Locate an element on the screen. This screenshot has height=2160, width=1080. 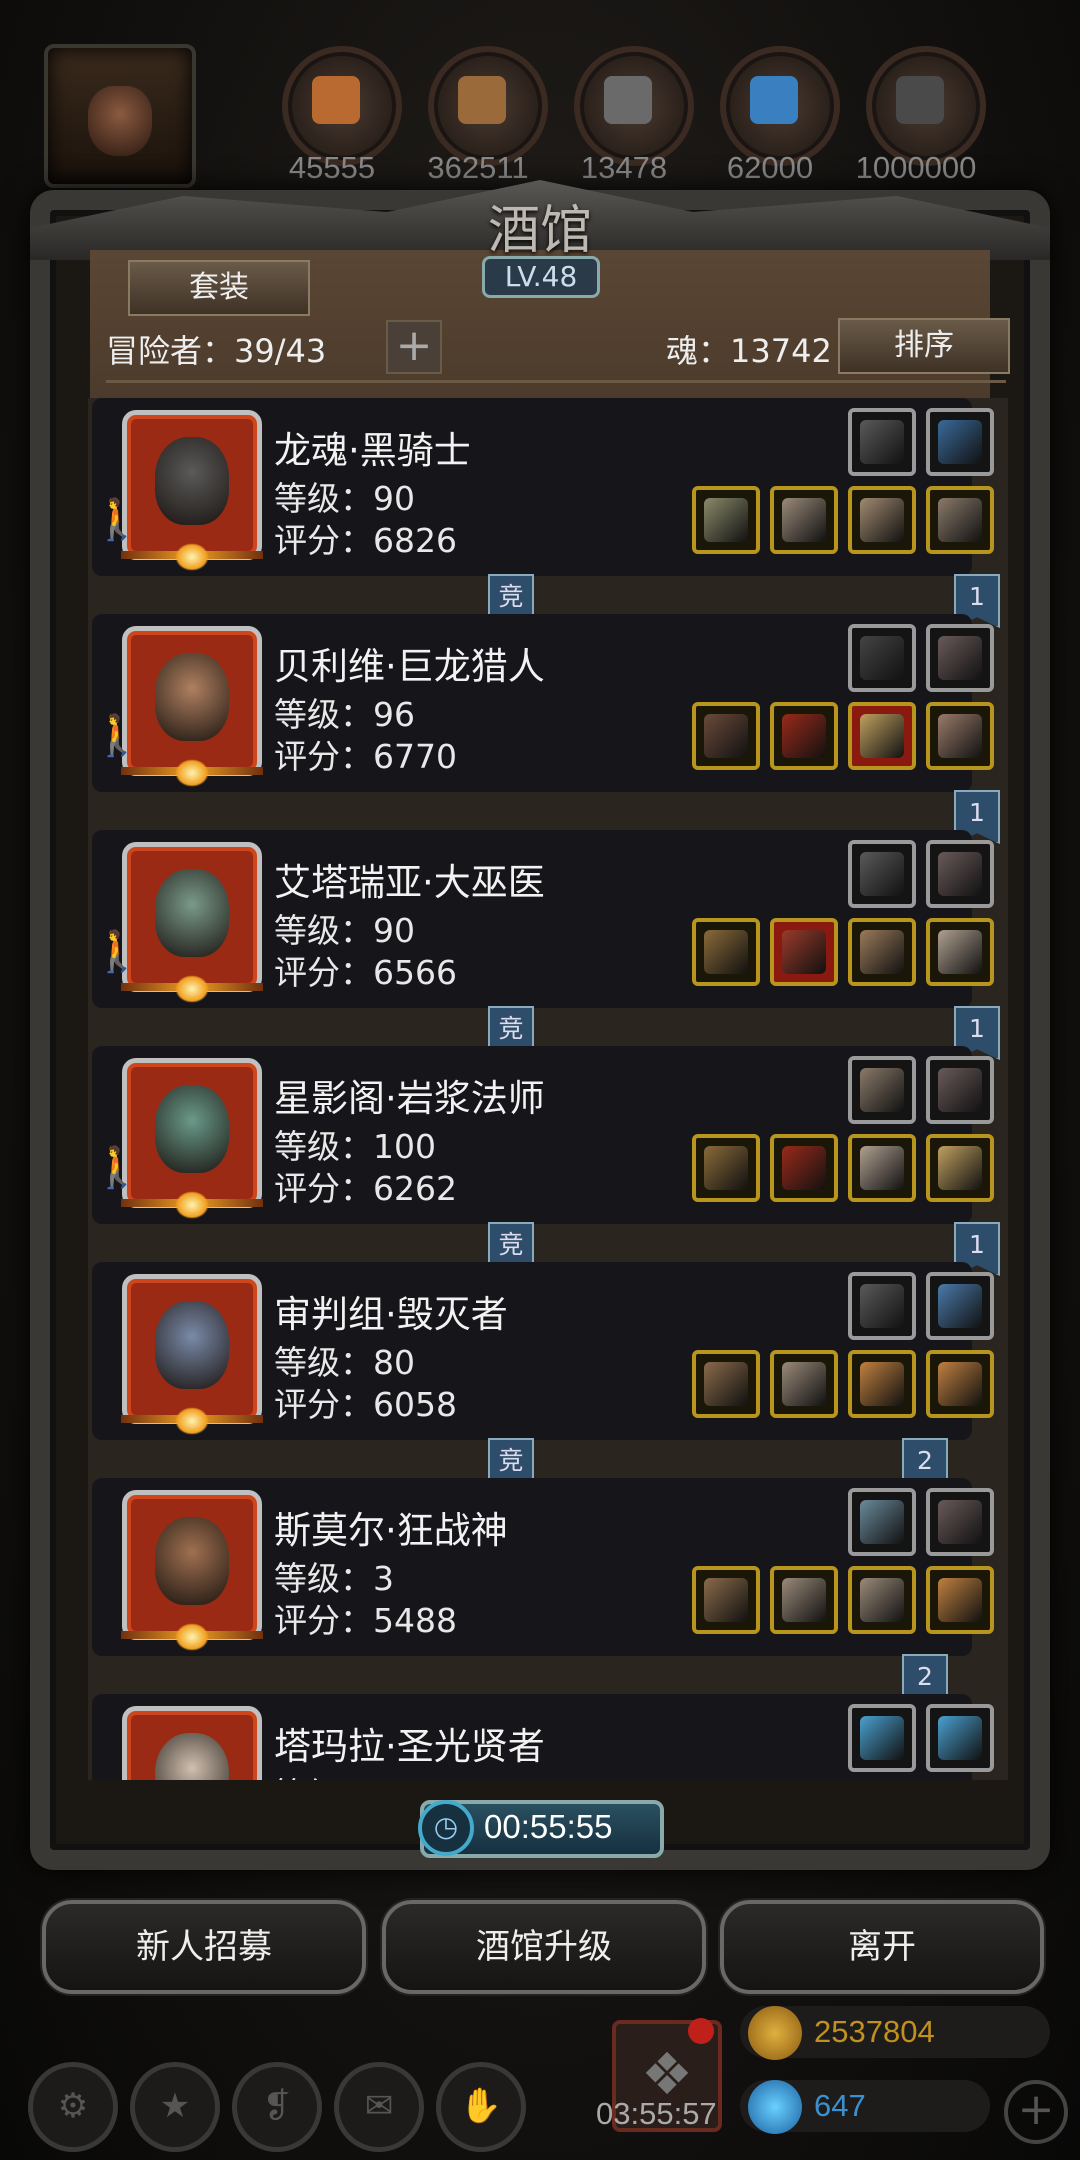
hero-card: 斯莫尔·狂战神 等级：3 评分：5488 is located at coordinates (543, 1567).